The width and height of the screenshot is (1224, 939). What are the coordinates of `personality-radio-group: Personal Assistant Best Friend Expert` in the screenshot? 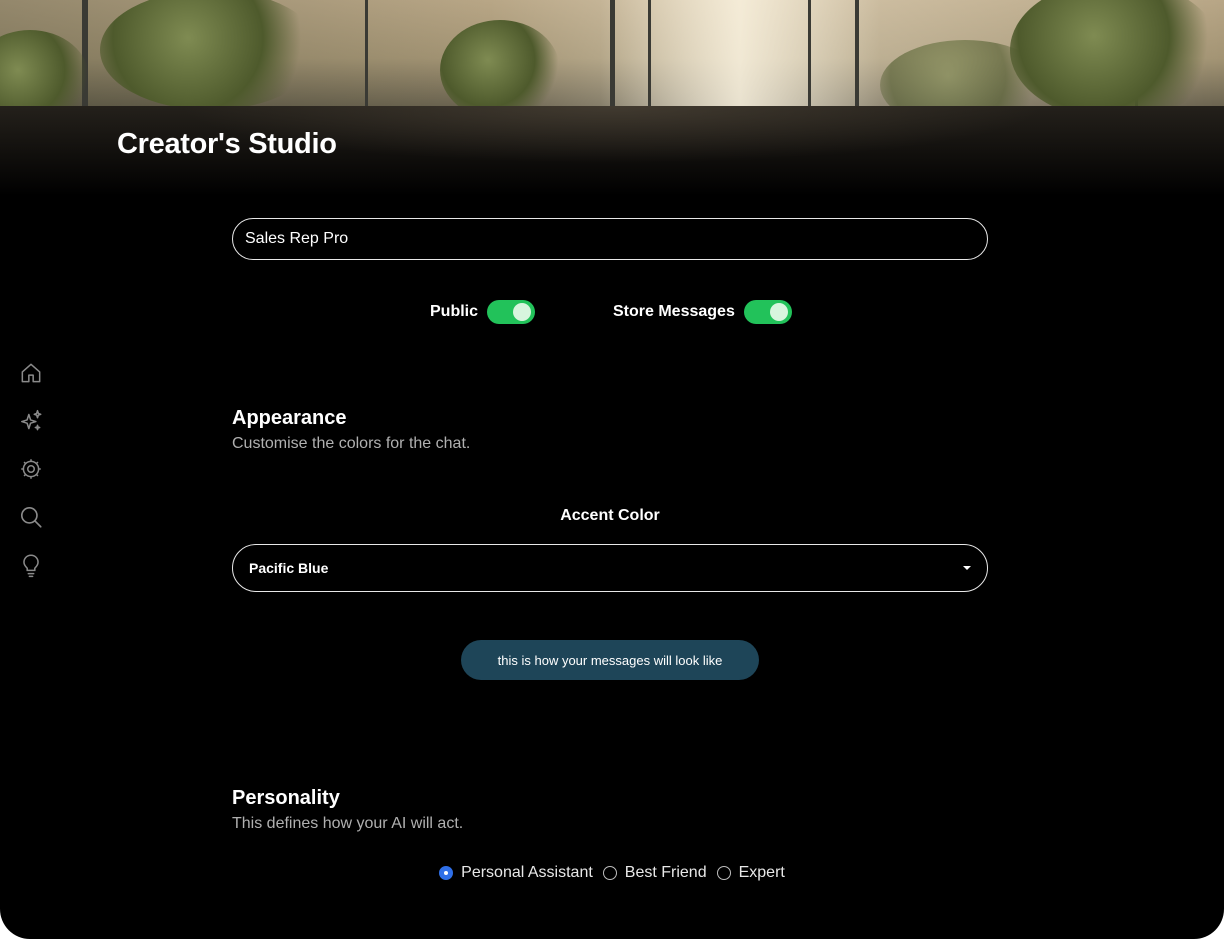 It's located at (612, 873).